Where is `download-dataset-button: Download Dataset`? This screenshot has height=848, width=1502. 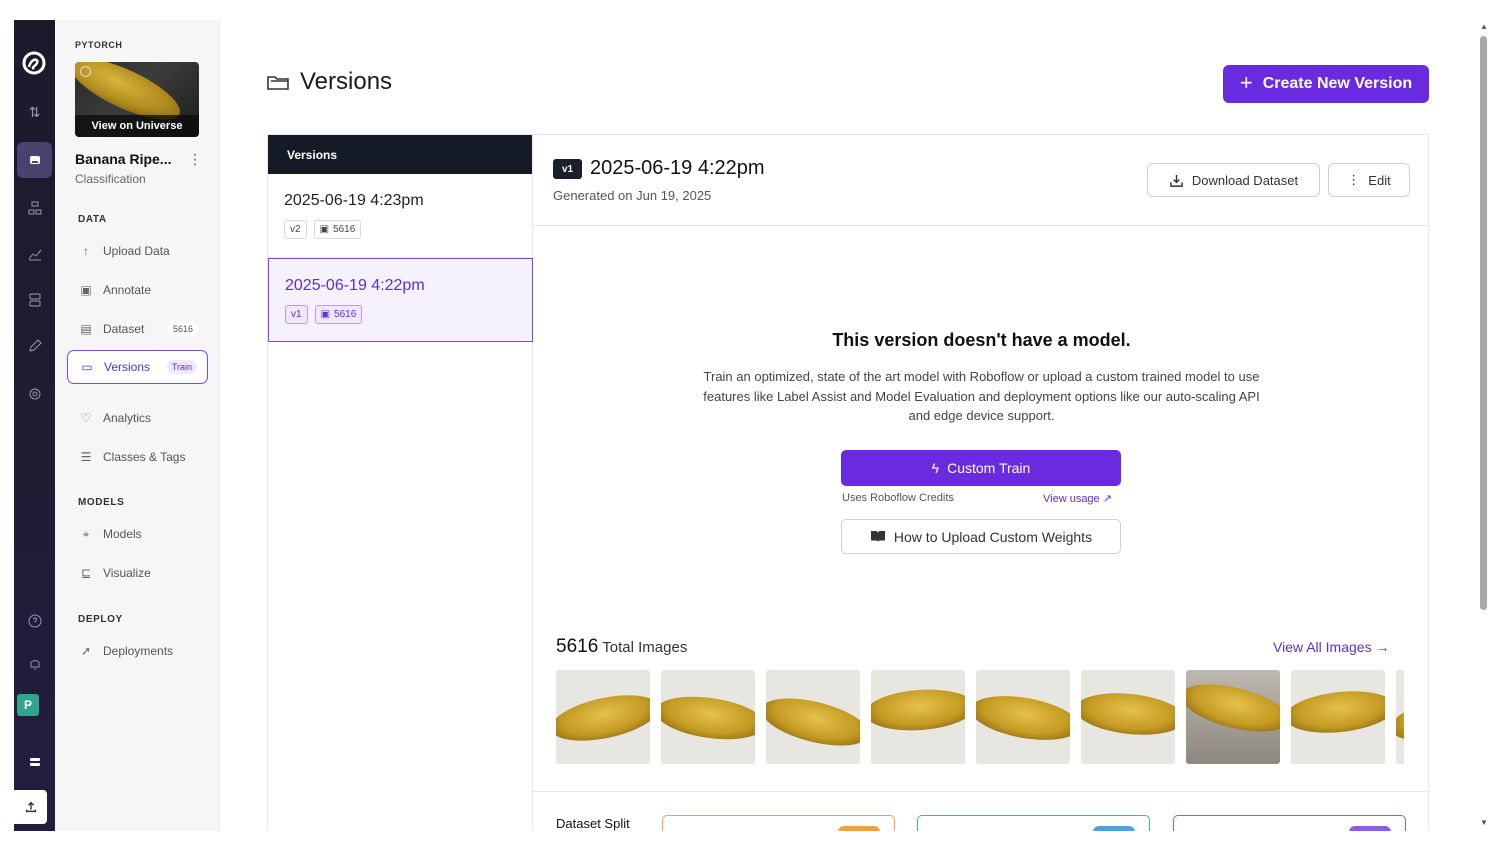
download-dataset-button: Download Dataset is located at coordinates (1233, 180).